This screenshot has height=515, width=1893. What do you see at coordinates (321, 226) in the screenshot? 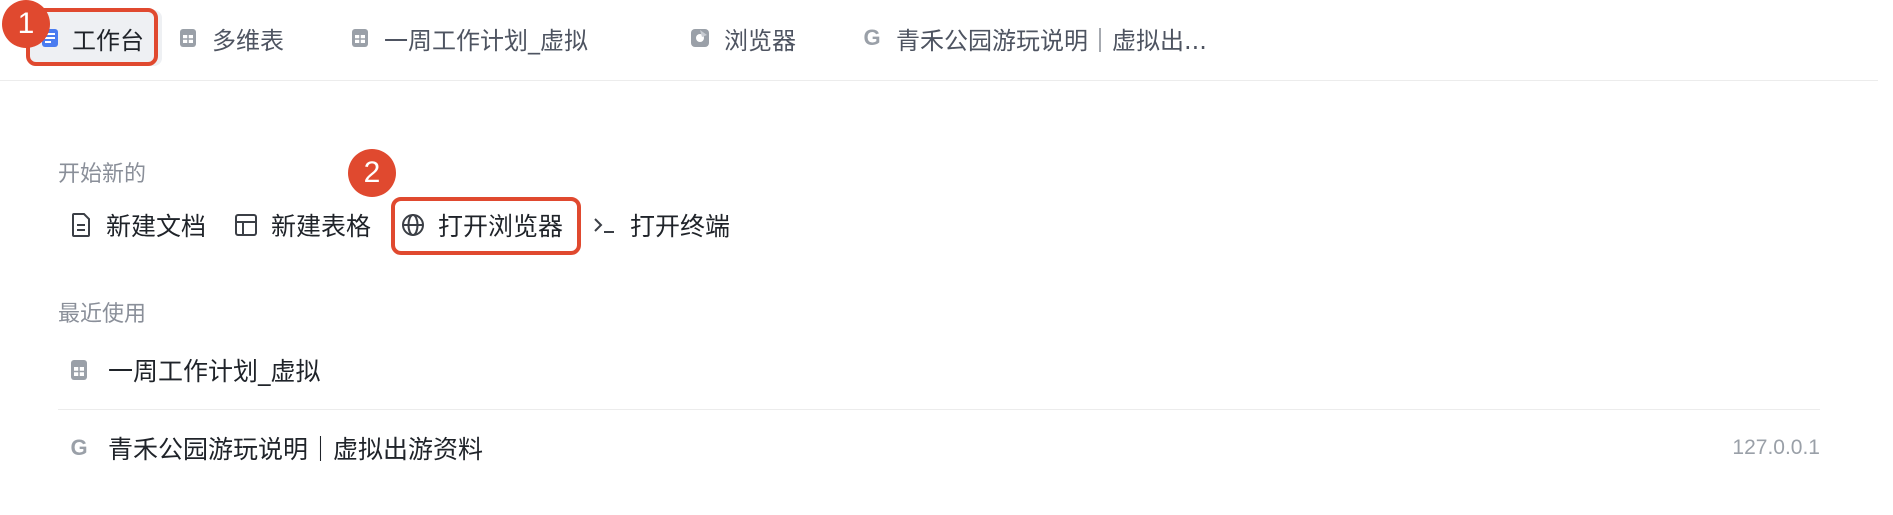
I see `action-label: 新建表格` at bounding box center [321, 226].